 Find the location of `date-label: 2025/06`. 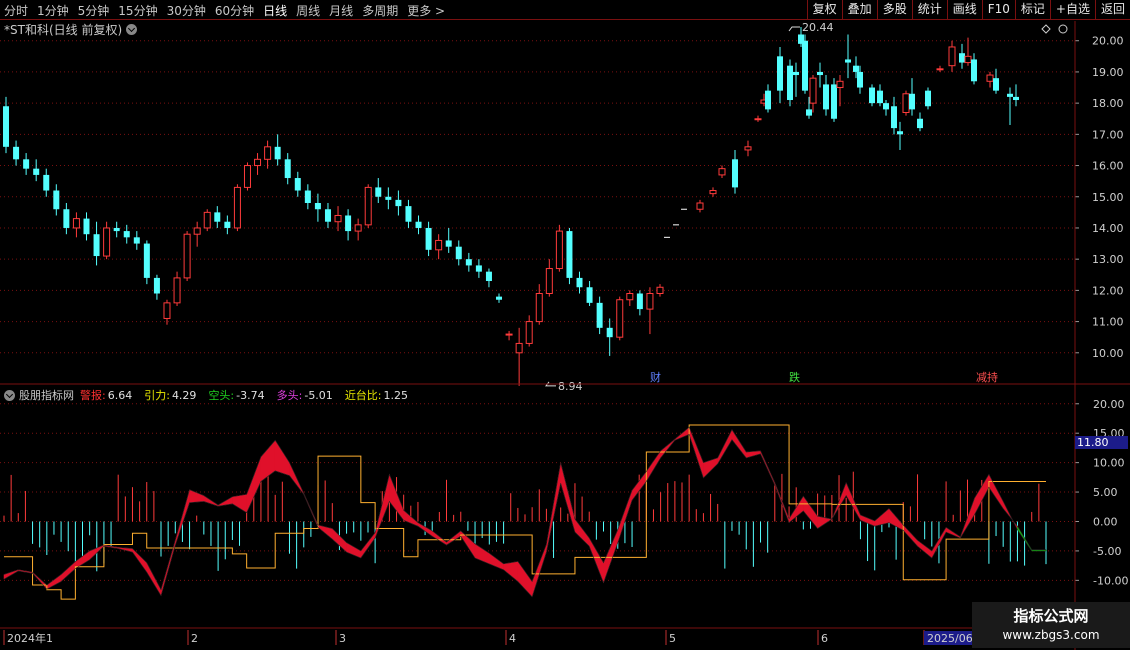

date-label: 2025/06 is located at coordinates (950, 638).